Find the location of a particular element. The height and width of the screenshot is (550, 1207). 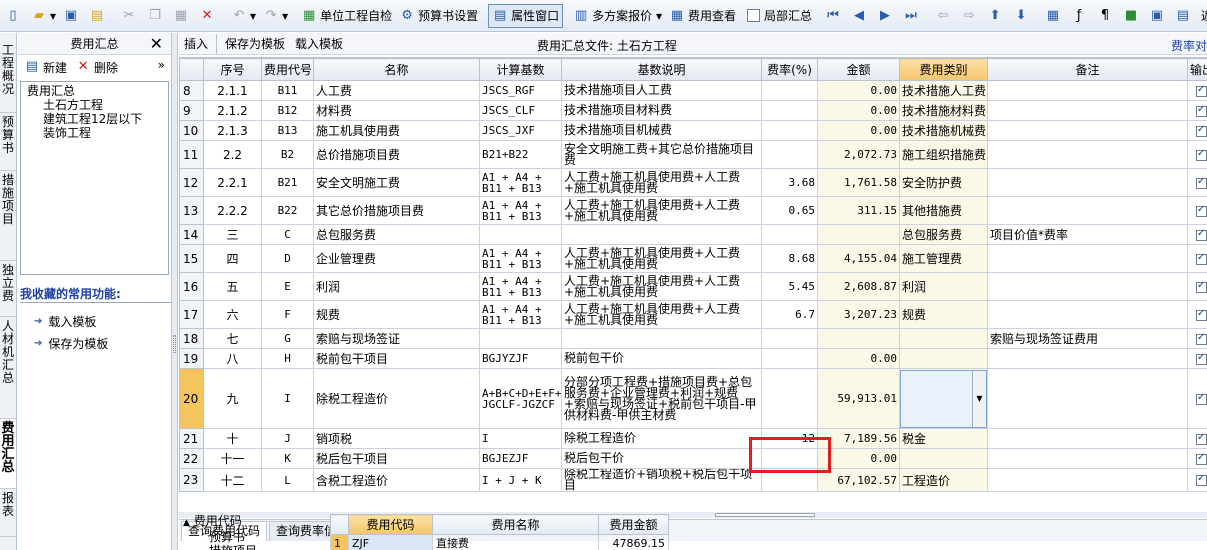

double-chevron-right-icon: » is located at coordinates (161, 65).